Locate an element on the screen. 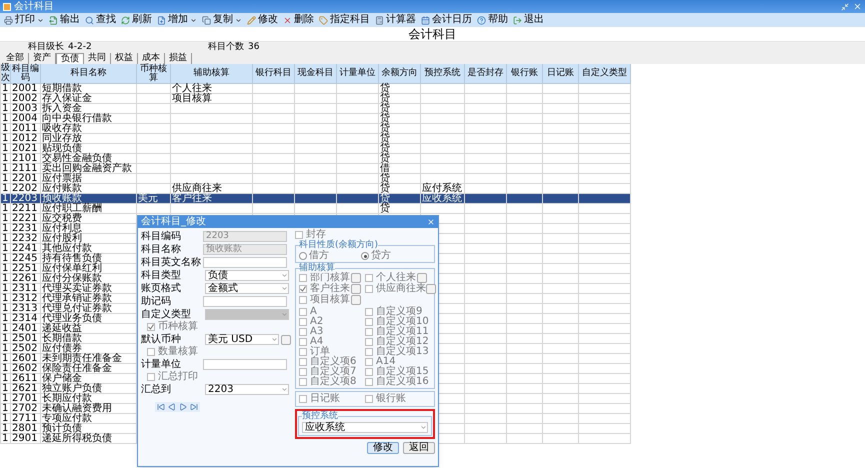 The image size is (865, 468). checkbox-label: 自定义项12 is located at coordinates (402, 342).